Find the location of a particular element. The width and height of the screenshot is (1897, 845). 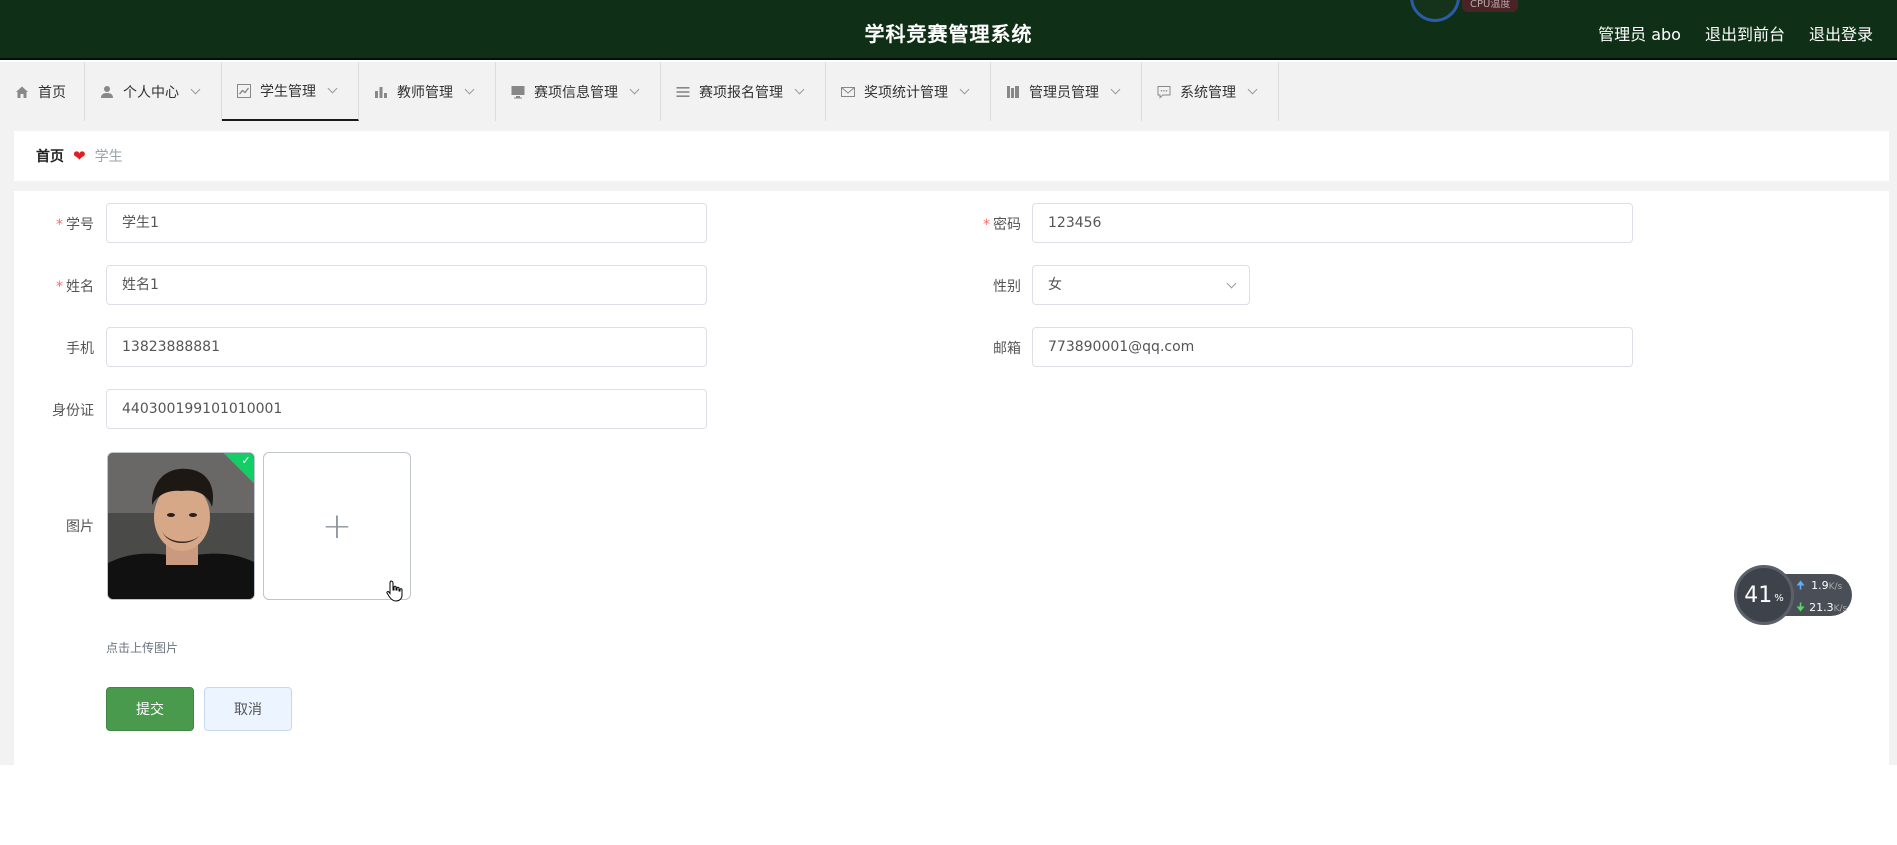

menu-item-label: 学生管理 is located at coordinates (288, 91).